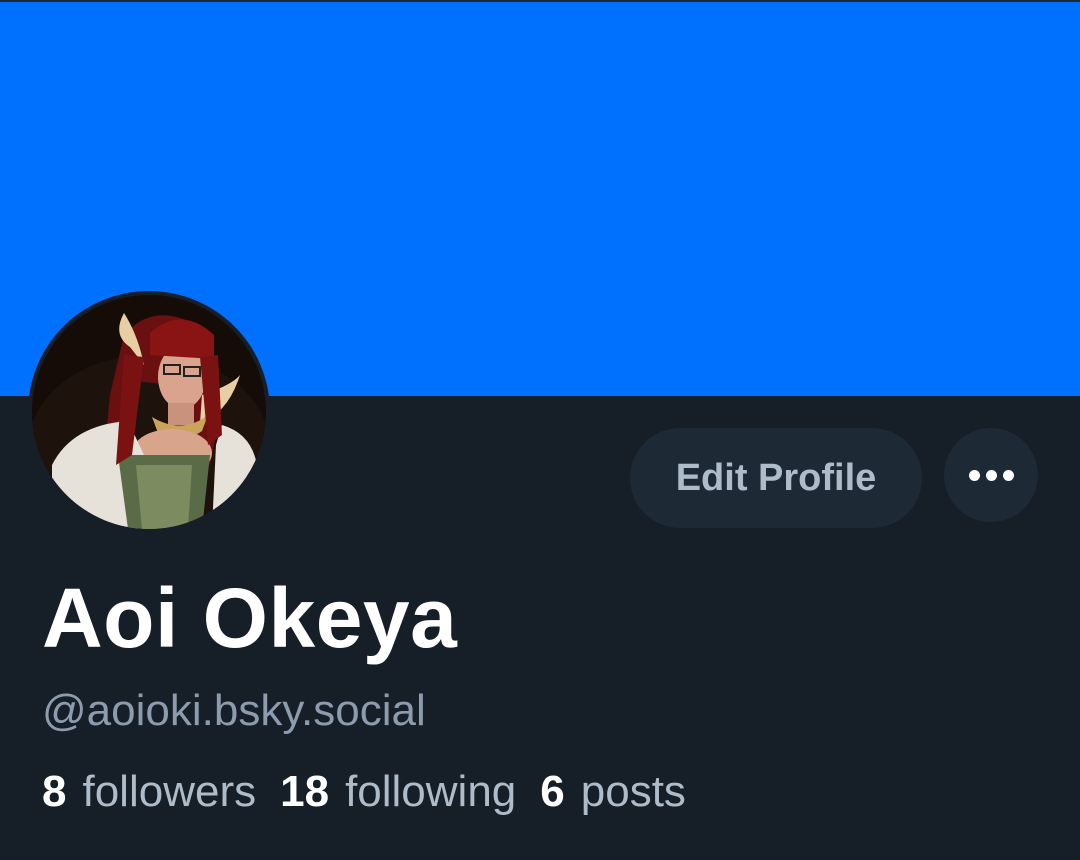 This screenshot has height=860, width=1080. I want to click on following-stat: 18 following, so click(398, 792).